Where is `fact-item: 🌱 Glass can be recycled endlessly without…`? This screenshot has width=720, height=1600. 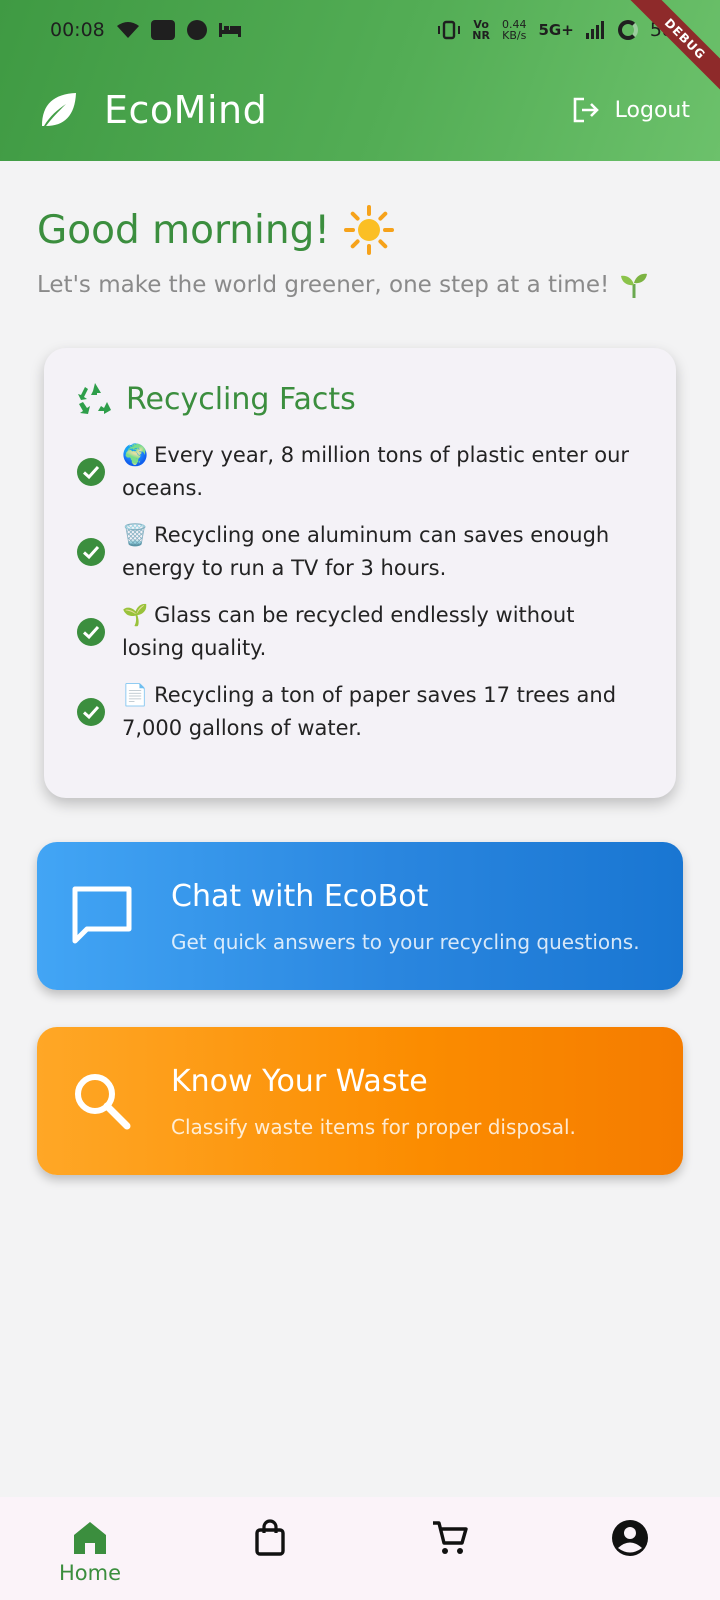
fact-item: 🌱 Glass can be recycled endlessly without… is located at coordinates (359, 632).